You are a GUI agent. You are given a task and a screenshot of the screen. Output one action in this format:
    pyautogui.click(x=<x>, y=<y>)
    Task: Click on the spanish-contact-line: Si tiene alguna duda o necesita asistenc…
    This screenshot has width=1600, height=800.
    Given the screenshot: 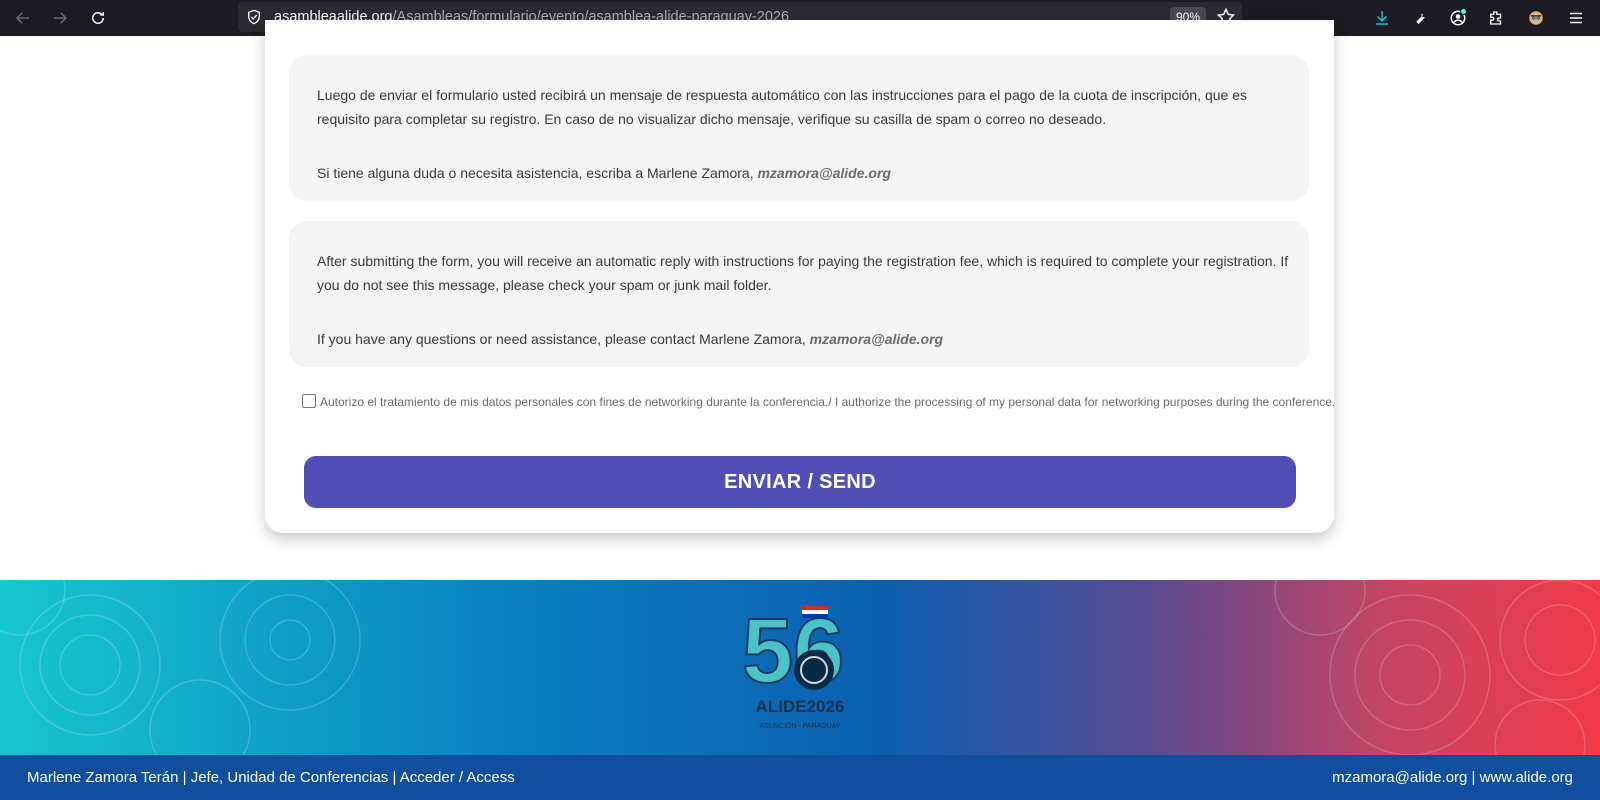 What is the action you would take?
    pyautogui.click(x=803, y=173)
    